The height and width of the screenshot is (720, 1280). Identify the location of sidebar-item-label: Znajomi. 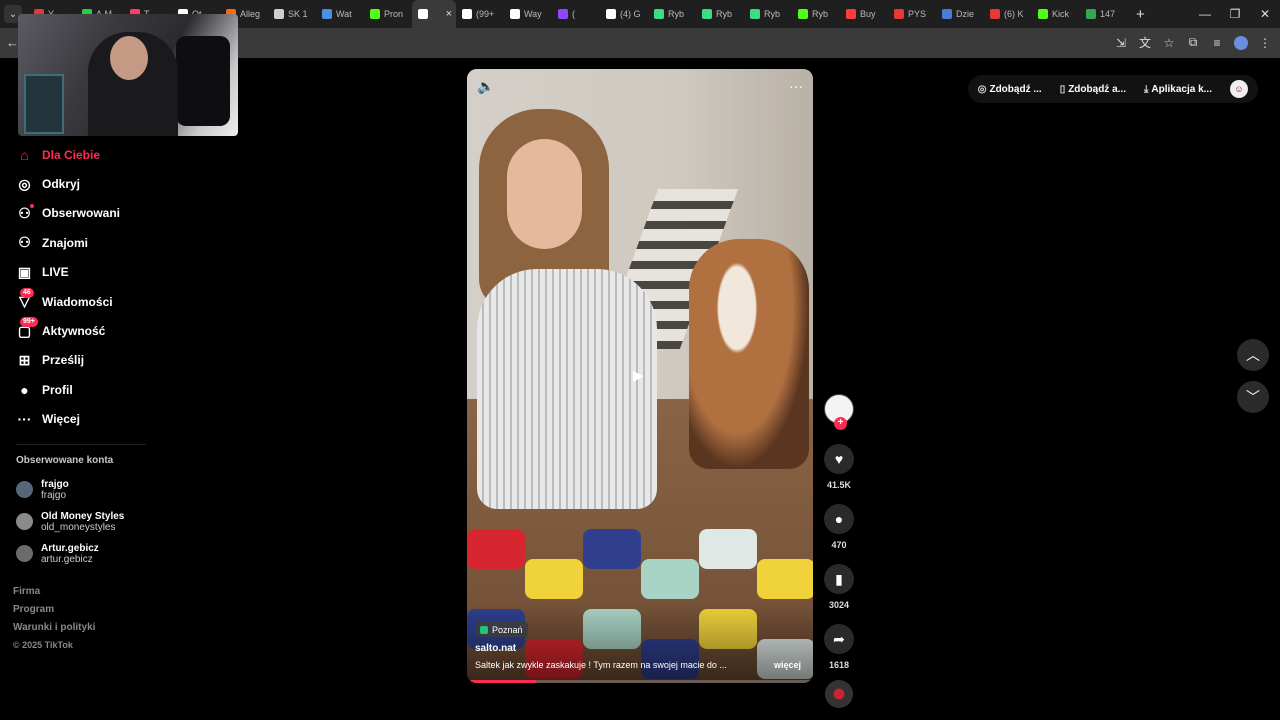
(65, 242).